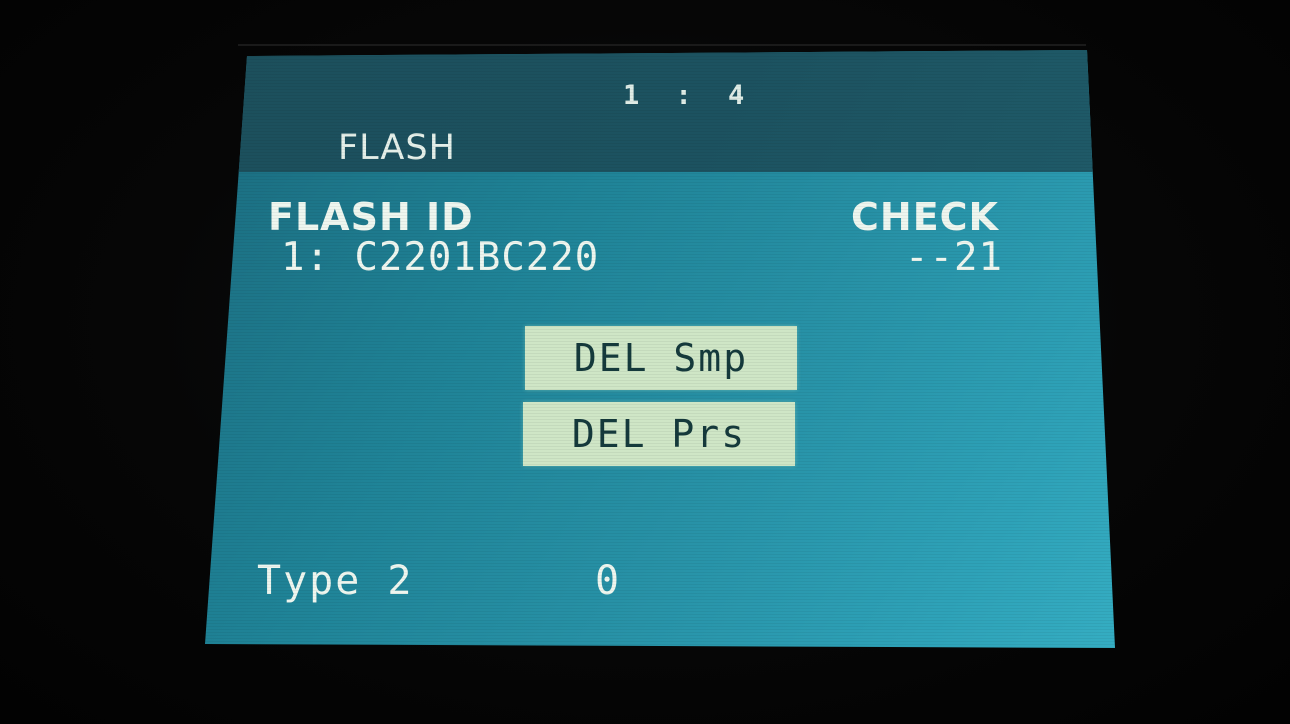 This screenshot has height=724, width=1290. What do you see at coordinates (954, 257) in the screenshot?
I see `check-value: --21` at bounding box center [954, 257].